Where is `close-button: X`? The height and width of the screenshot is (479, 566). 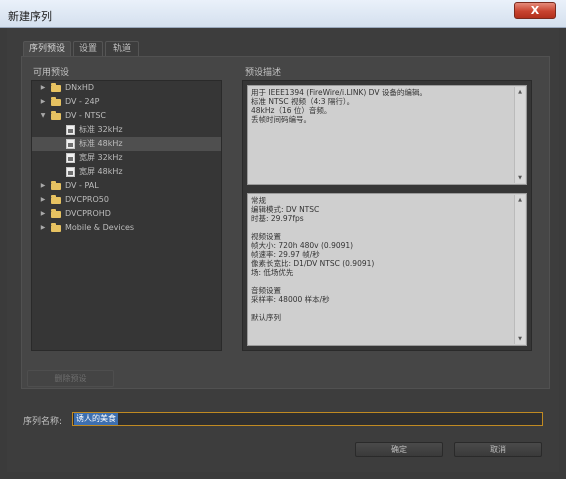
close-button: X is located at coordinates (535, 10).